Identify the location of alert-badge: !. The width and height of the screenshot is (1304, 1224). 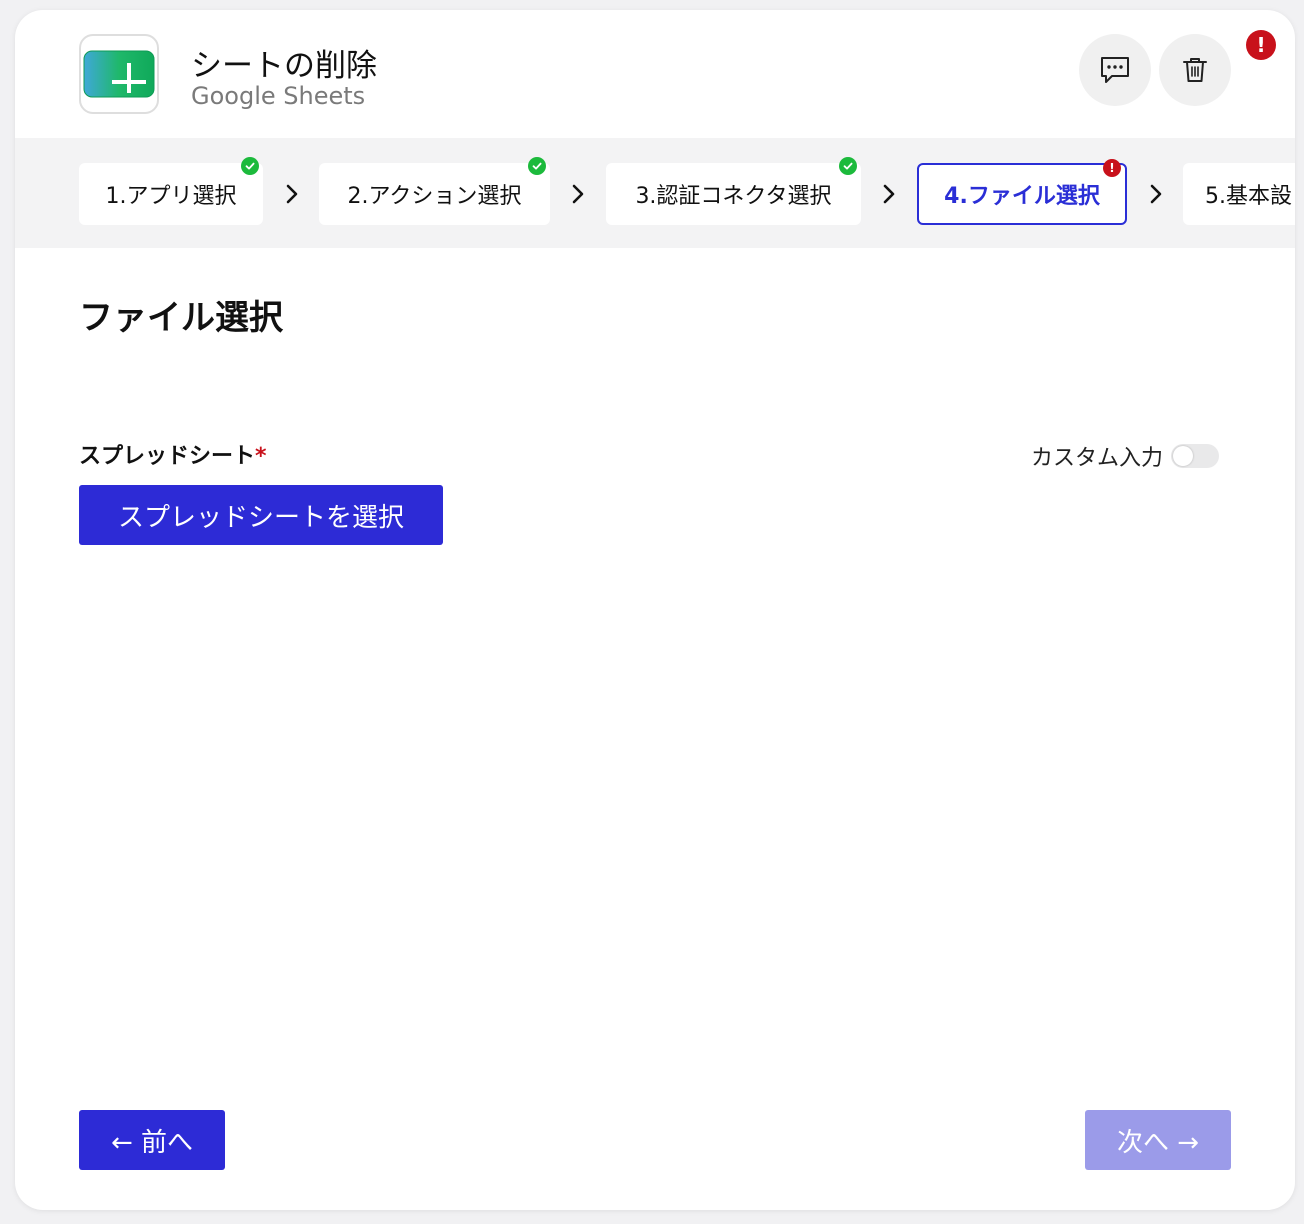
(1261, 45).